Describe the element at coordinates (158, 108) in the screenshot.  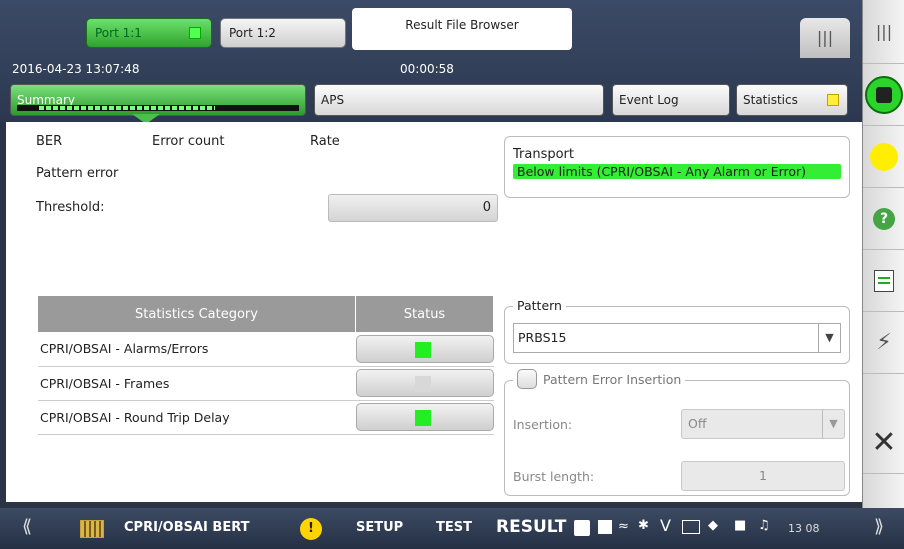
I see `summary-progress-bar` at that location.